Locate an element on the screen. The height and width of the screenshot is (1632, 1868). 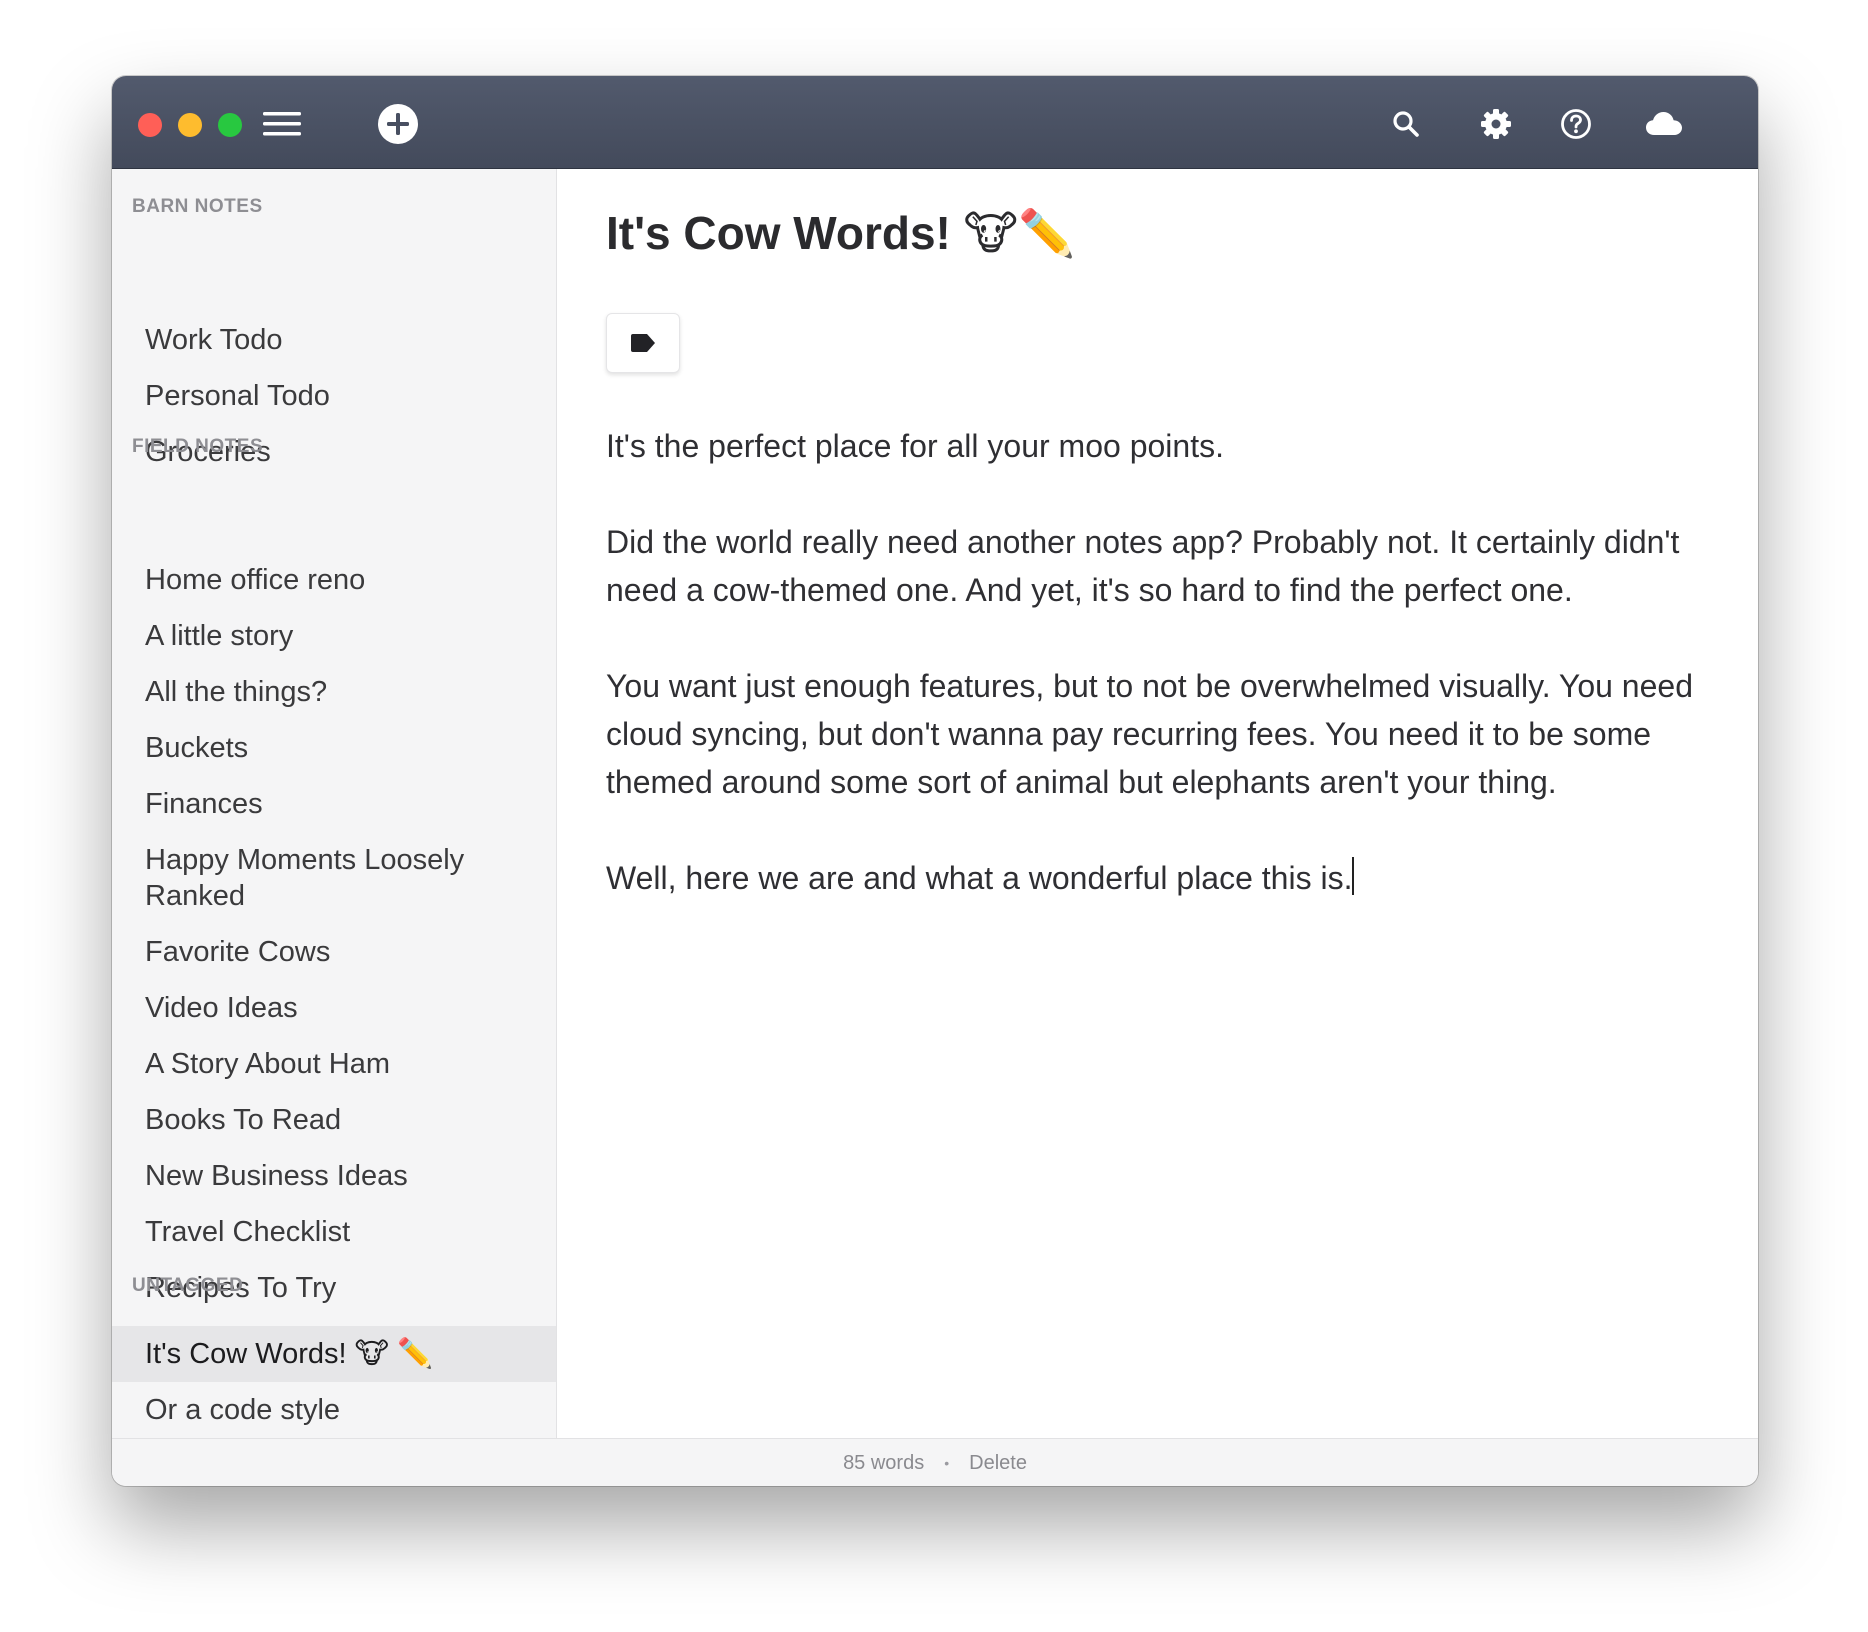
gear-icon is located at coordinates (1496, 124).